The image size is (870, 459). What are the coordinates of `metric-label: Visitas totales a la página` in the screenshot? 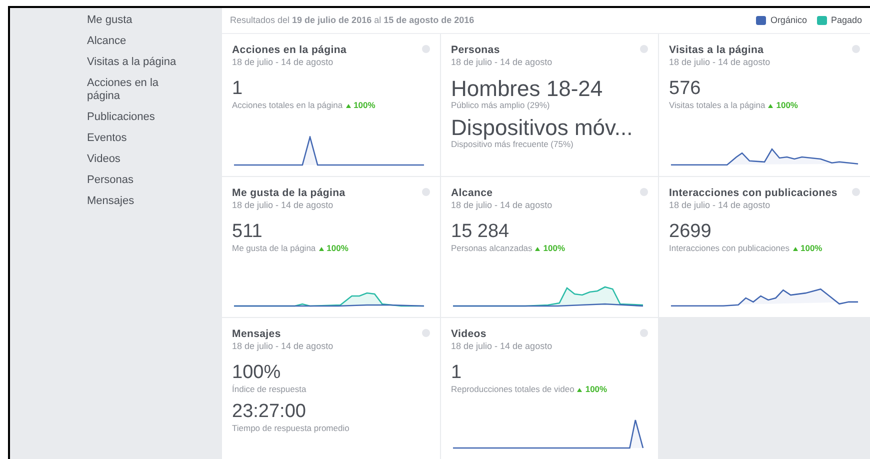 It's located at (717, 105).